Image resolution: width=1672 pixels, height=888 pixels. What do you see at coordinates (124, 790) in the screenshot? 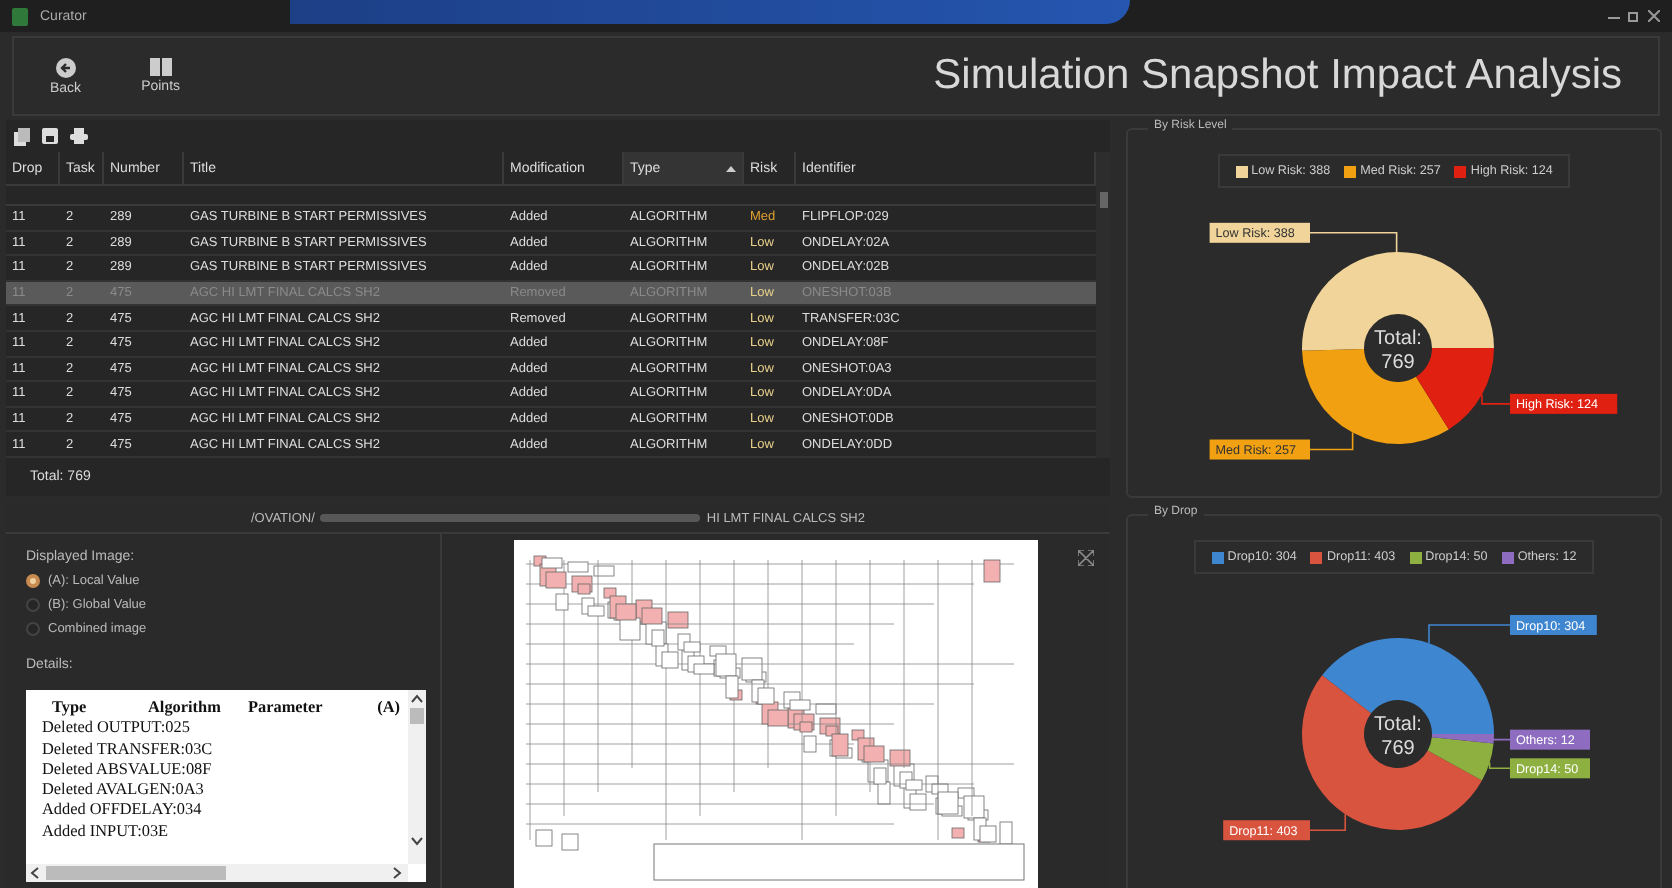
I see `details-line: Deleted AVALGEN:0A3` at bounding box center [124, 790].